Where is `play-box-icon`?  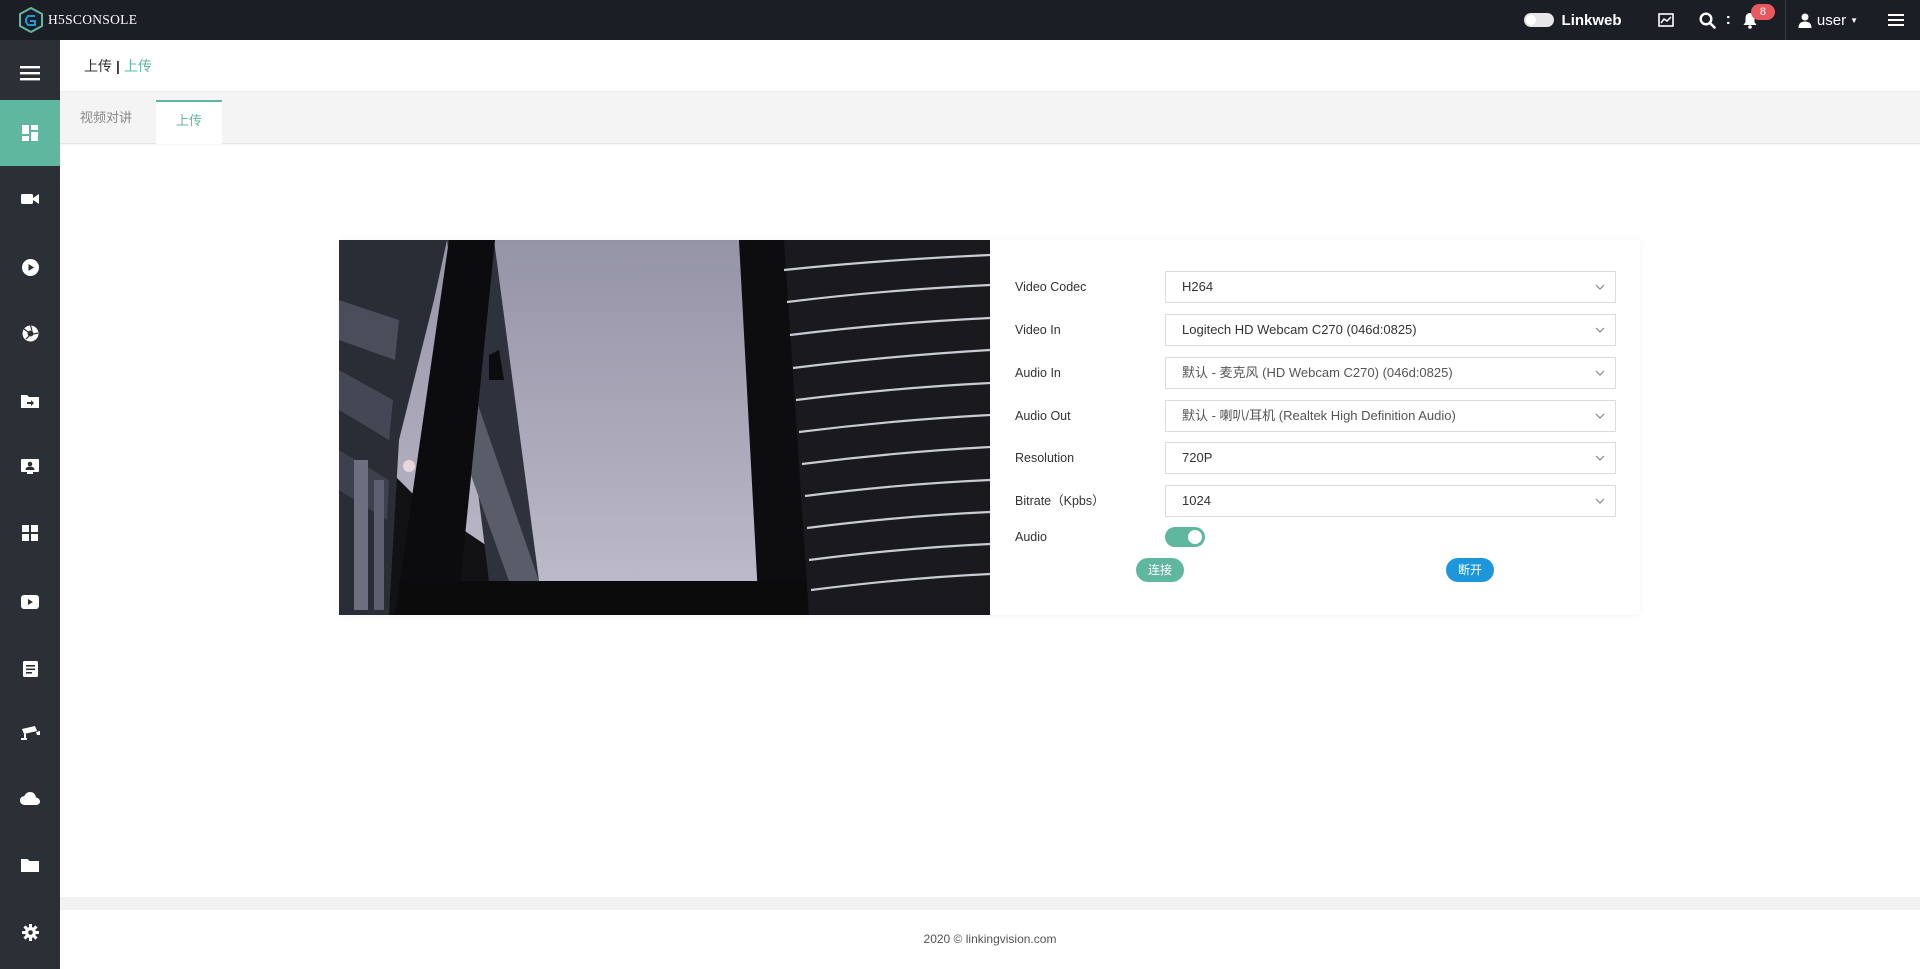
play-box-icon is located at coordinates (30, 602).